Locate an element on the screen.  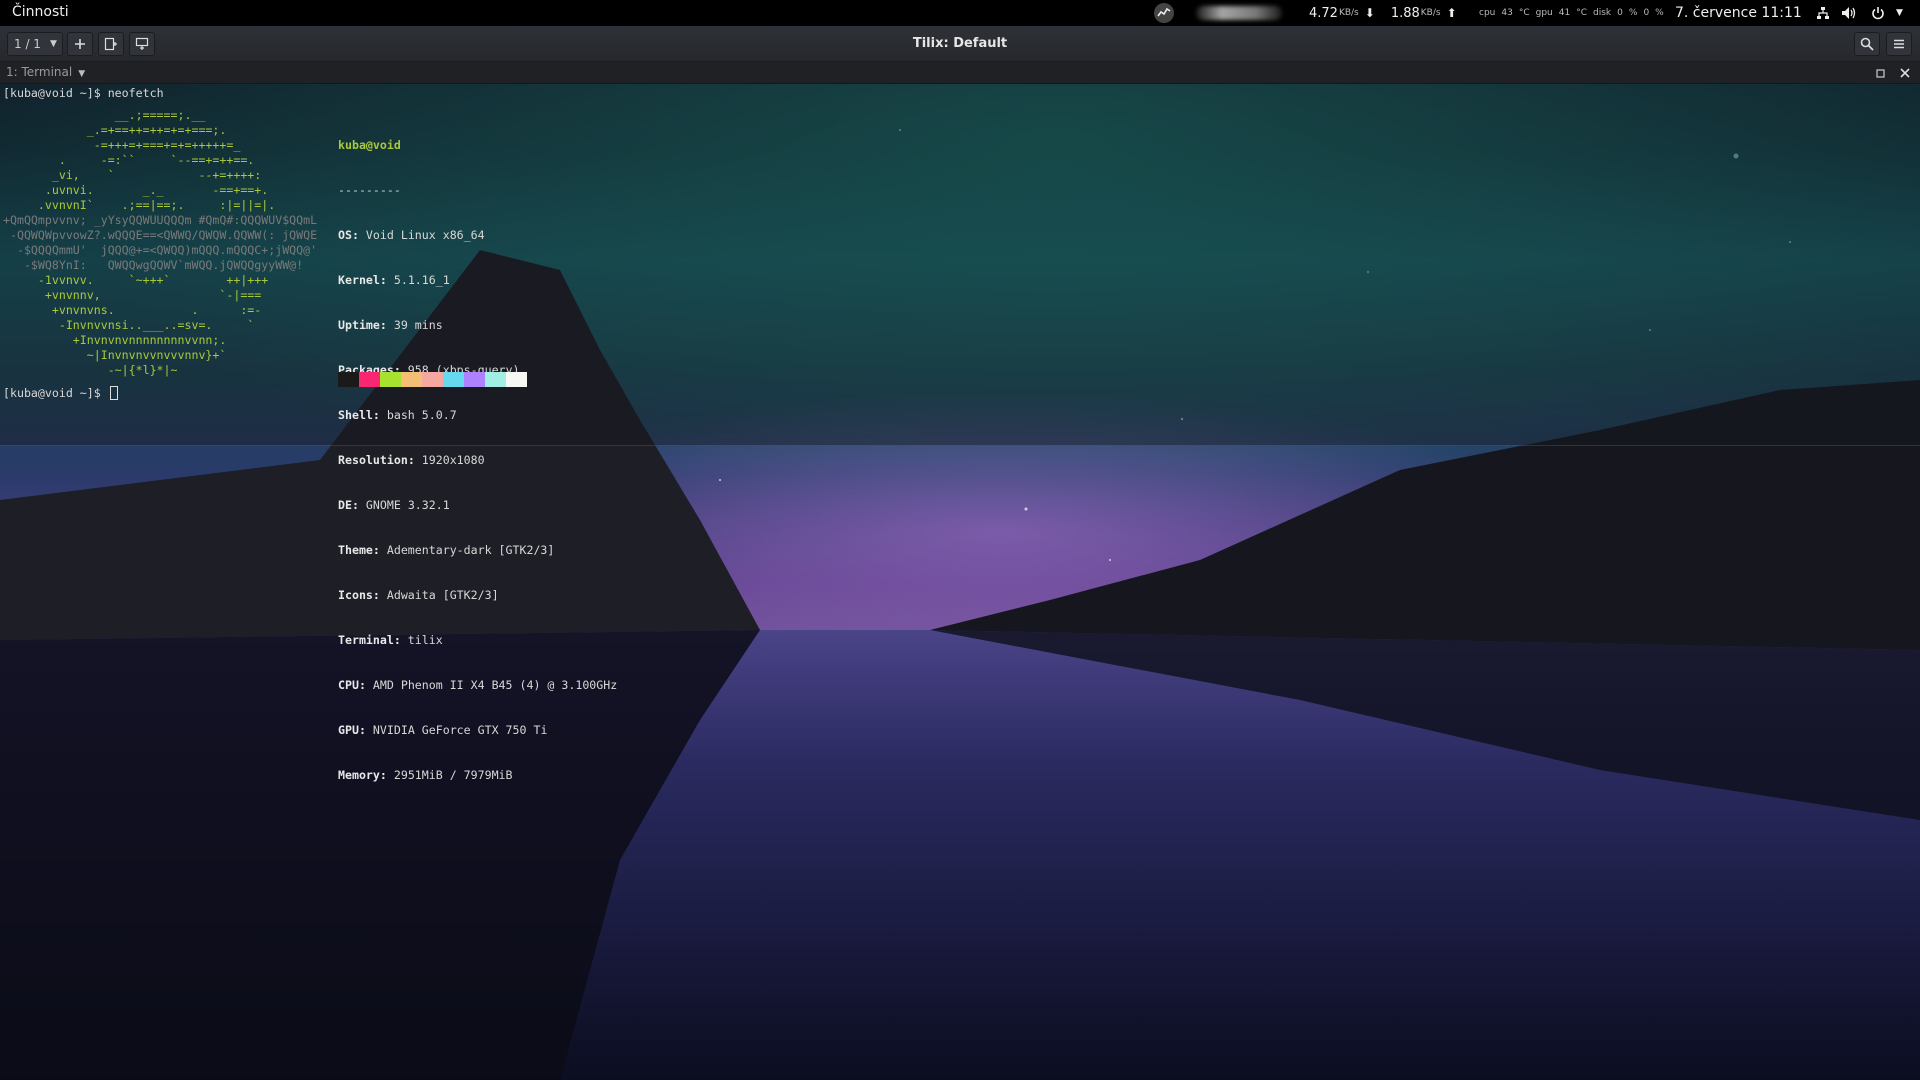
network-icon is located at coordinates (1823, 13).